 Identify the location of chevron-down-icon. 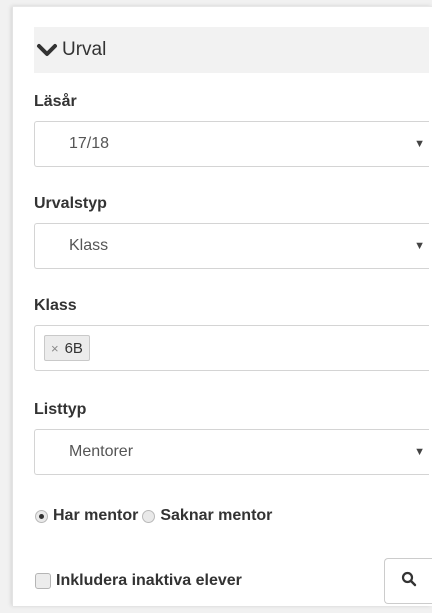
(47, 50).